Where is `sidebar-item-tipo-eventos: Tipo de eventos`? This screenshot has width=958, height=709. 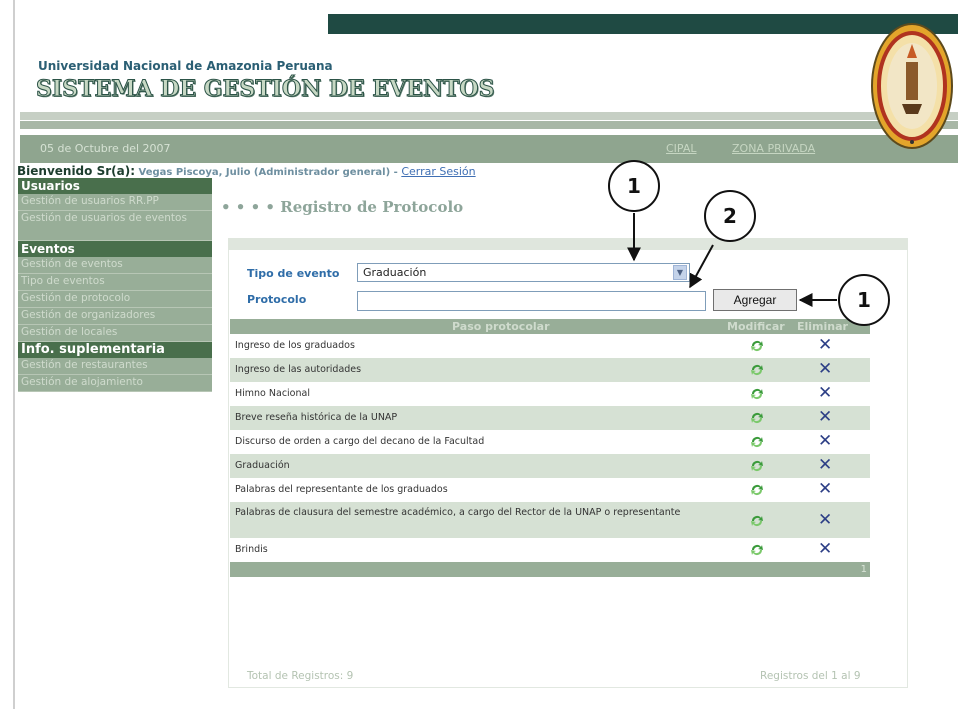 sidebar-item-tipo-eventos: Tipo de eventos is located at coordinates (115, 282).